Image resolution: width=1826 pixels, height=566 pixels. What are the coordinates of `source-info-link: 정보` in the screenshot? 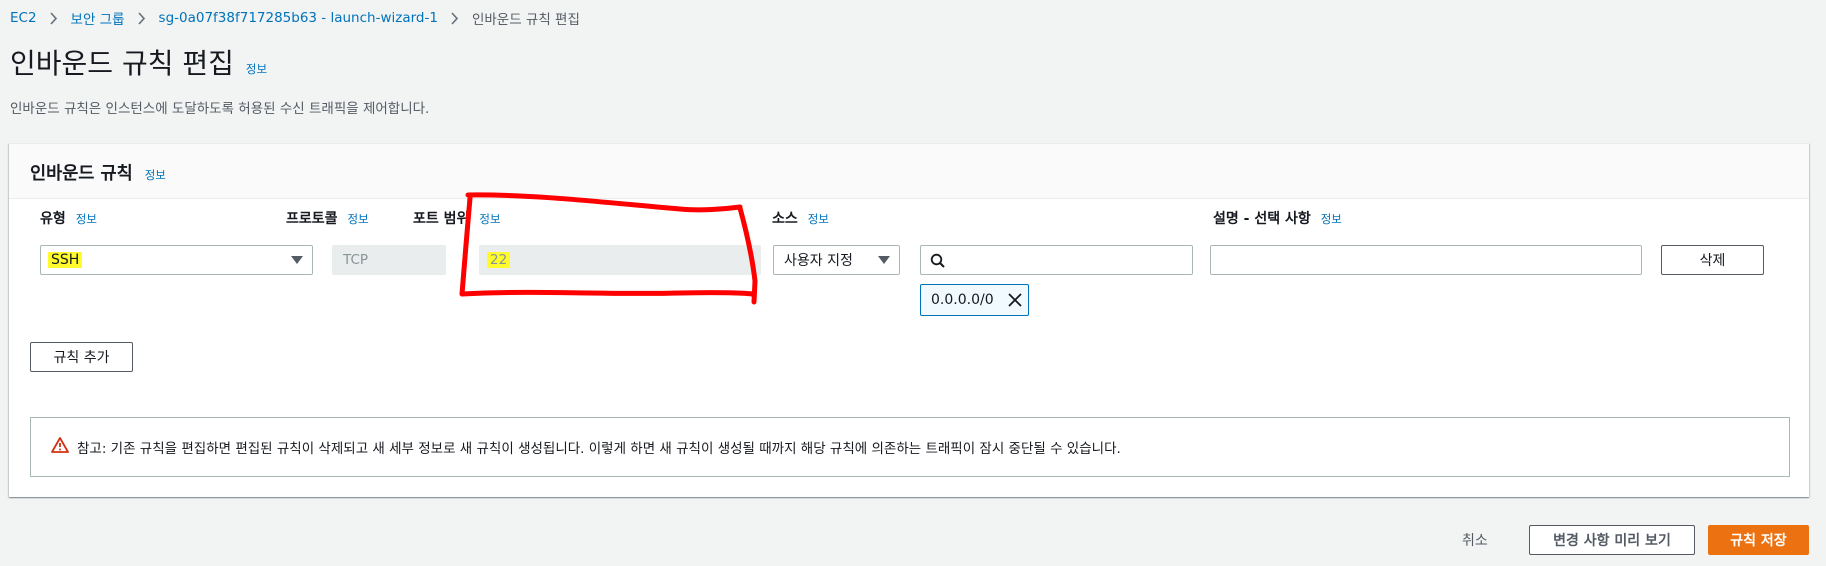 It's located at (818, 219).